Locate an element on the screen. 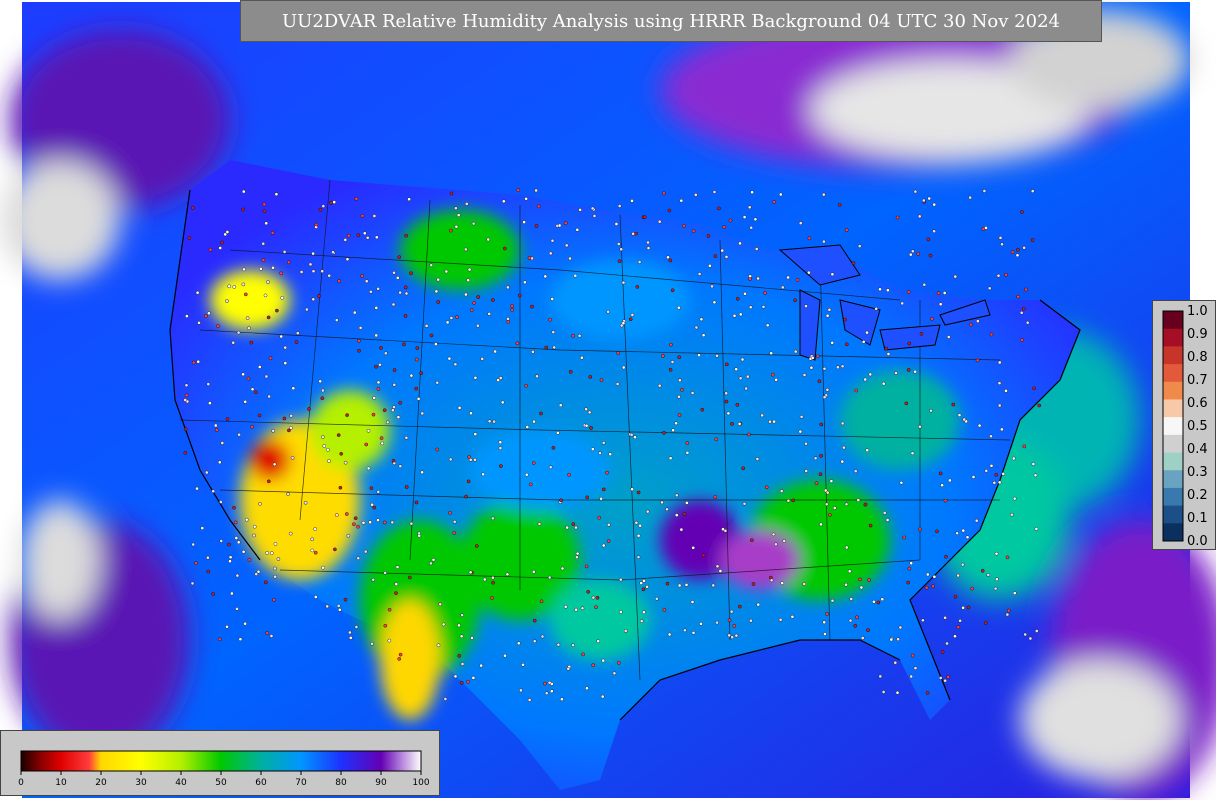 Image resolution: width=1216 pixels, height=800 pixels. uncertainty-tick-label: 0.8 is located at coordinates (1197, 357).